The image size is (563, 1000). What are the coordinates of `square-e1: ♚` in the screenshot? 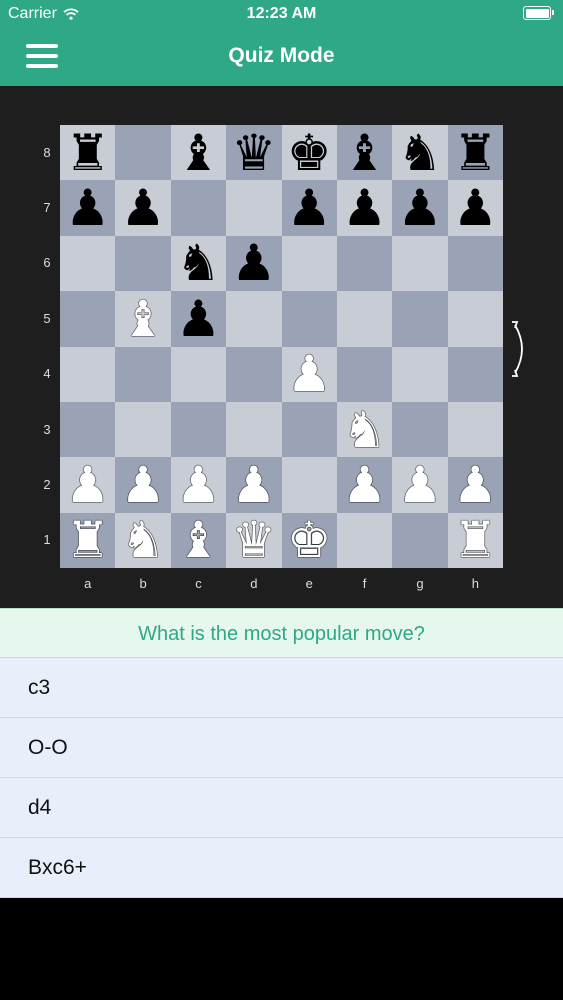 It's located at (309, 540).